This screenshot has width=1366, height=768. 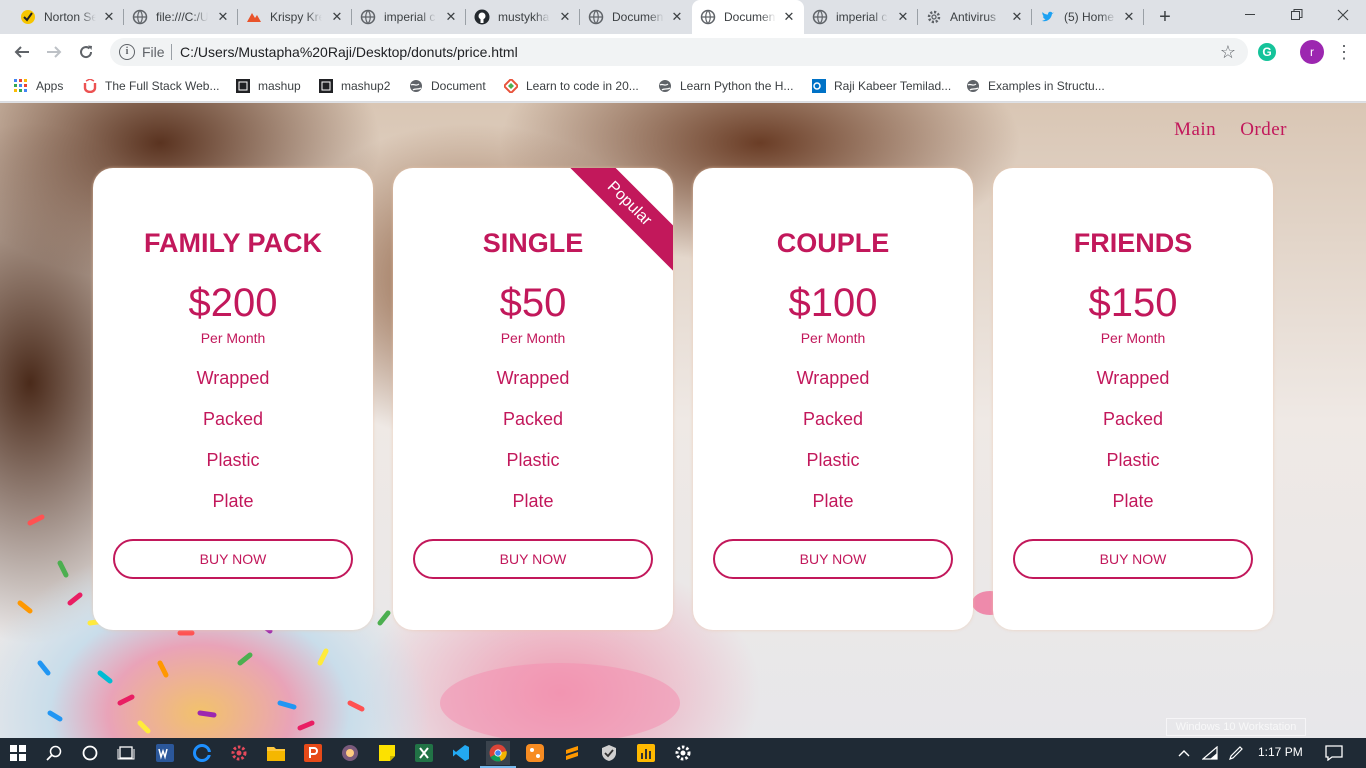 What do you see at coordinates (535, 753) in the screenshot?
I see `sublime-merge-app` at bounding box center [535, 753].